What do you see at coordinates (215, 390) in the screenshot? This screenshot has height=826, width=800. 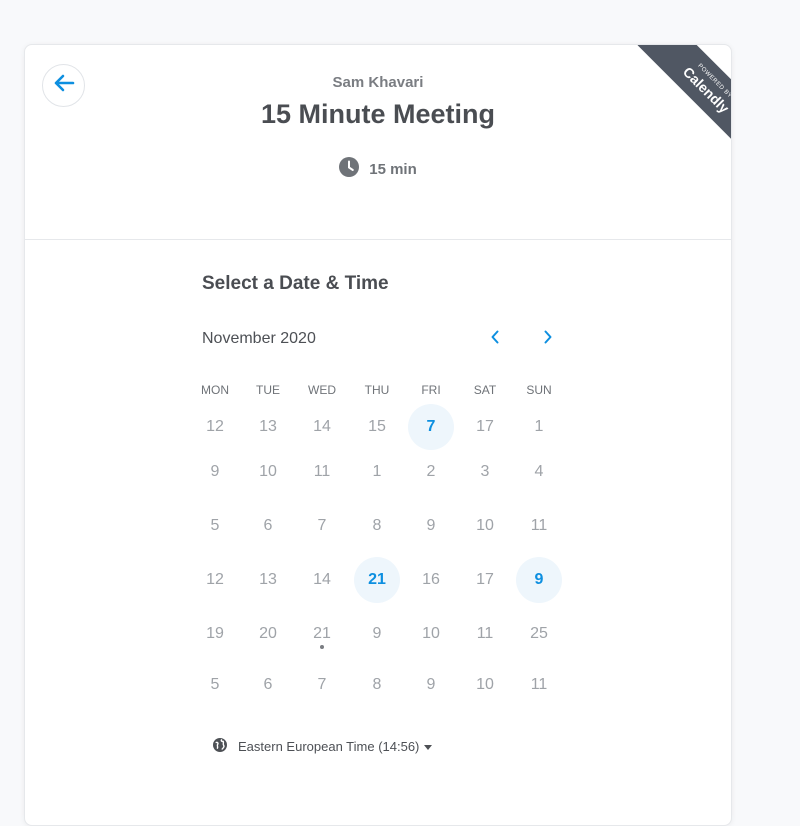 I see `weekday-header: MON` at bounding box center [215, 390].